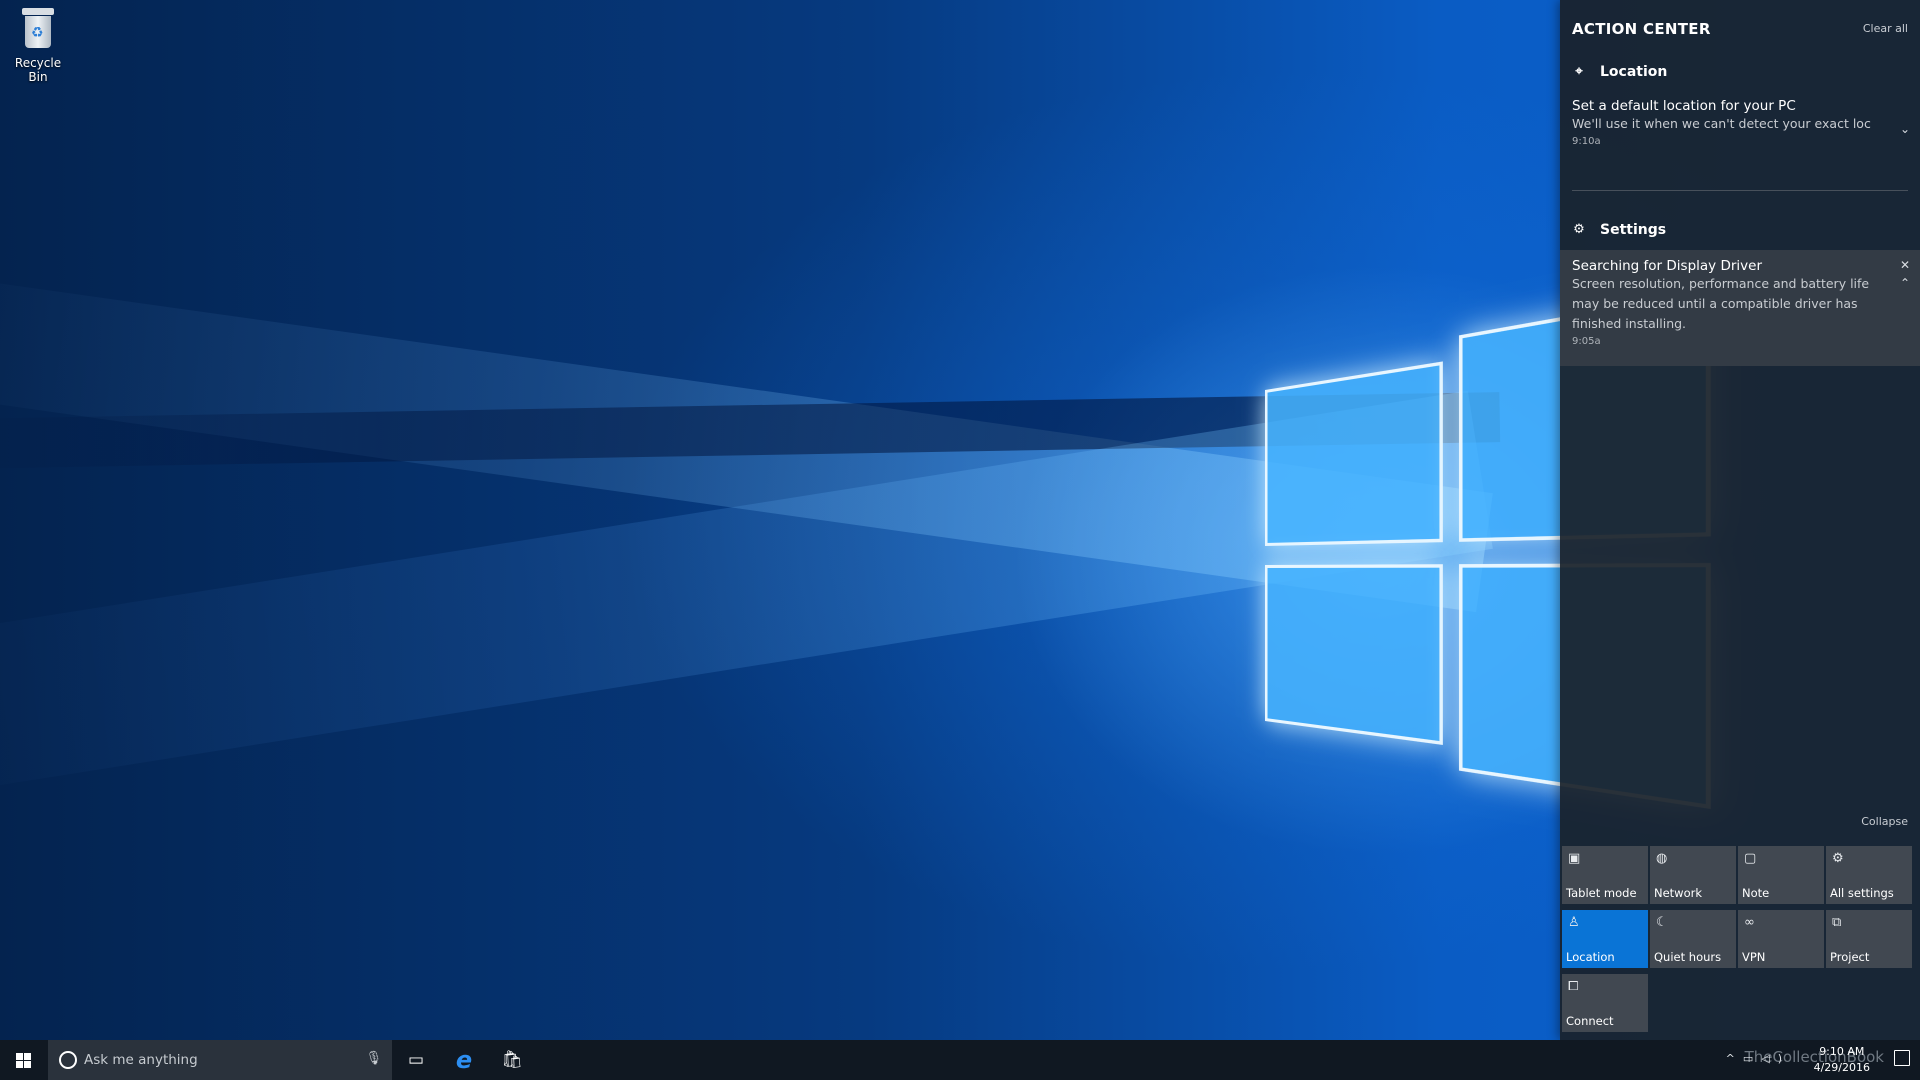  I want to click on project-icon: ⧉, so click(1837, 922).